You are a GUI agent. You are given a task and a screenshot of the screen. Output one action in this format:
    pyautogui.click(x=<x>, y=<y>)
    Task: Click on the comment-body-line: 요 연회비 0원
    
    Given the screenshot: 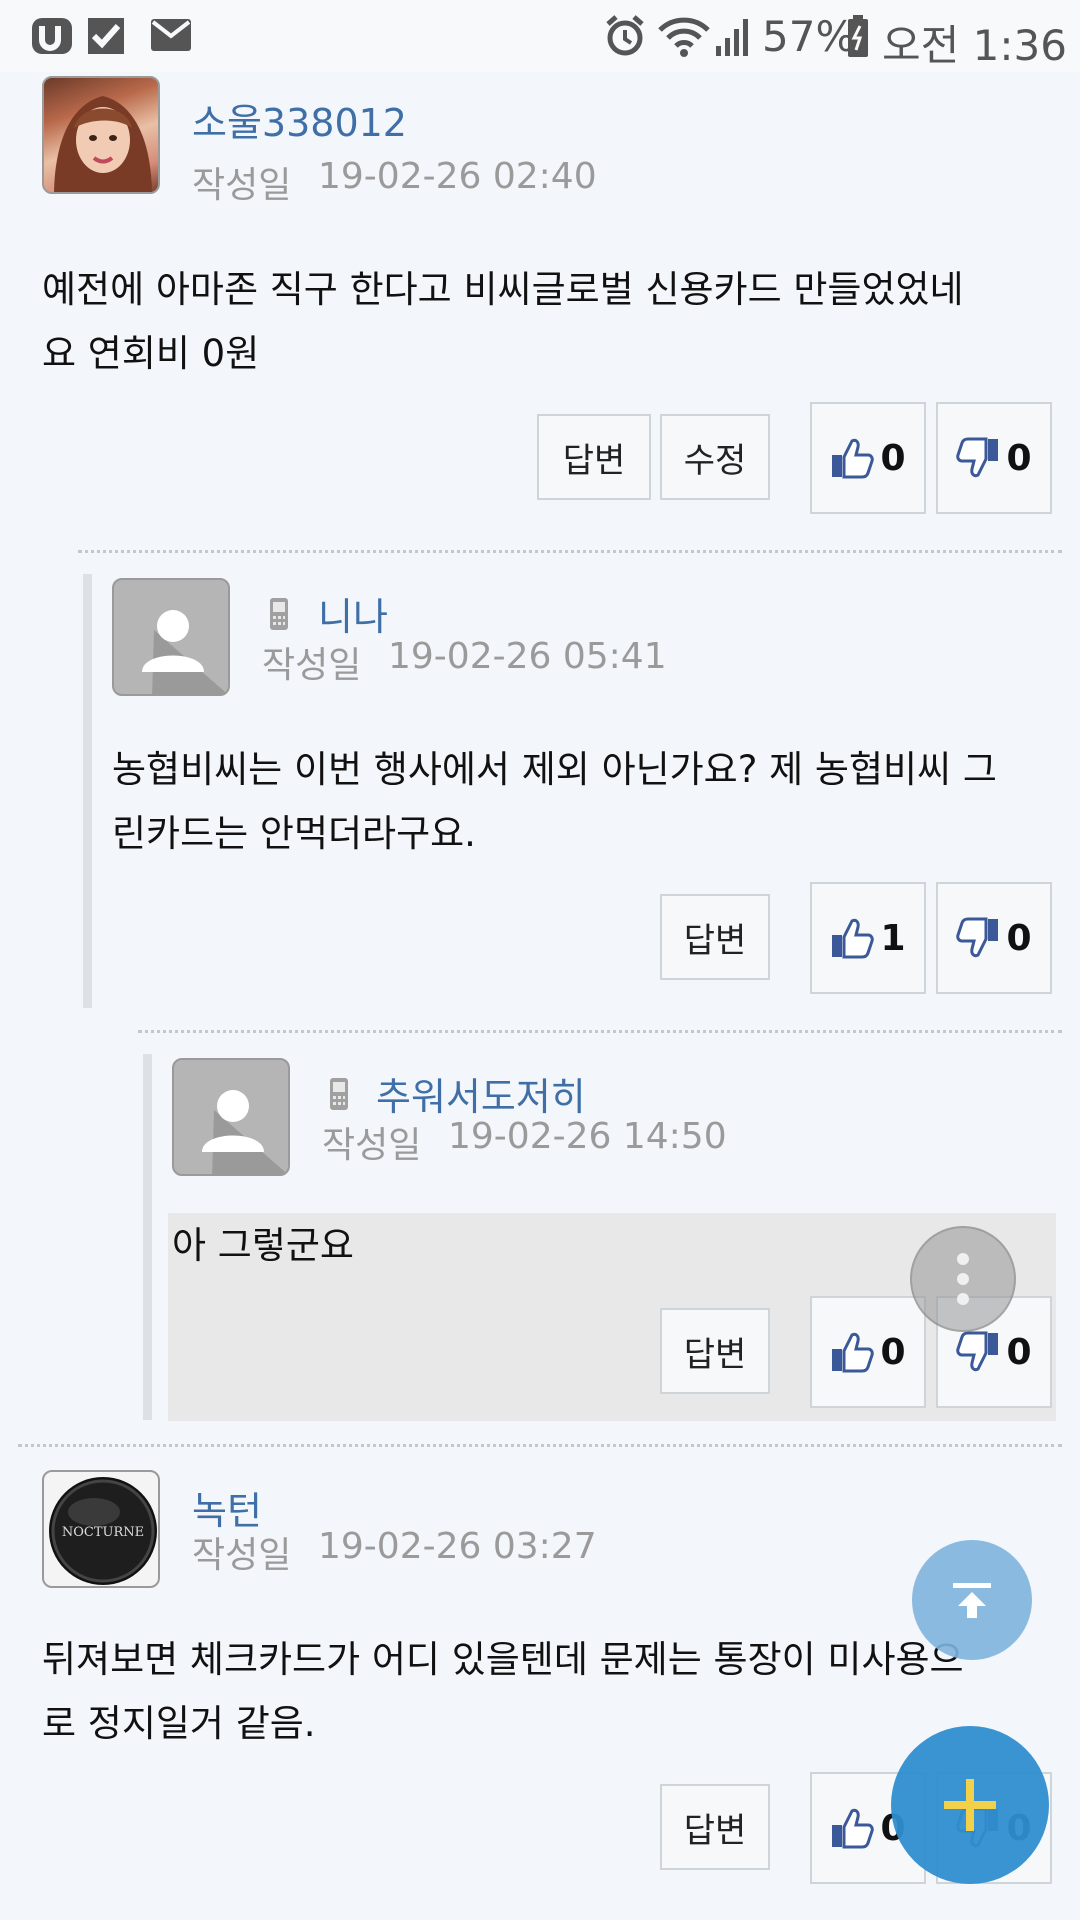 What is the action you would take?
    pyautogui.click(x=151, y=353)
    